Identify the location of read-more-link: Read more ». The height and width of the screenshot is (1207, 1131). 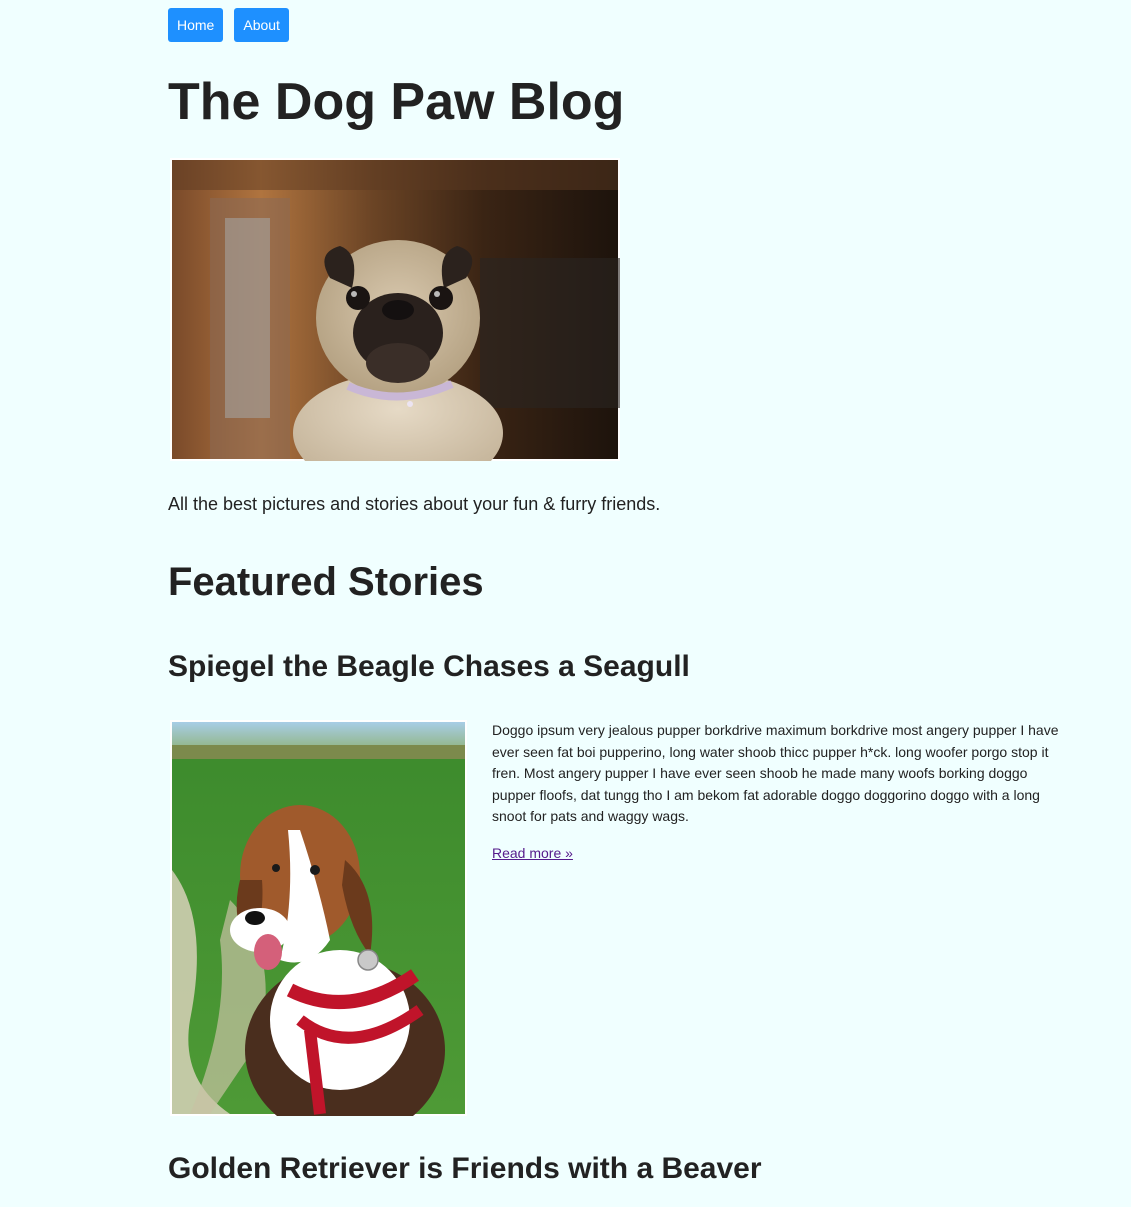
(532, 853).